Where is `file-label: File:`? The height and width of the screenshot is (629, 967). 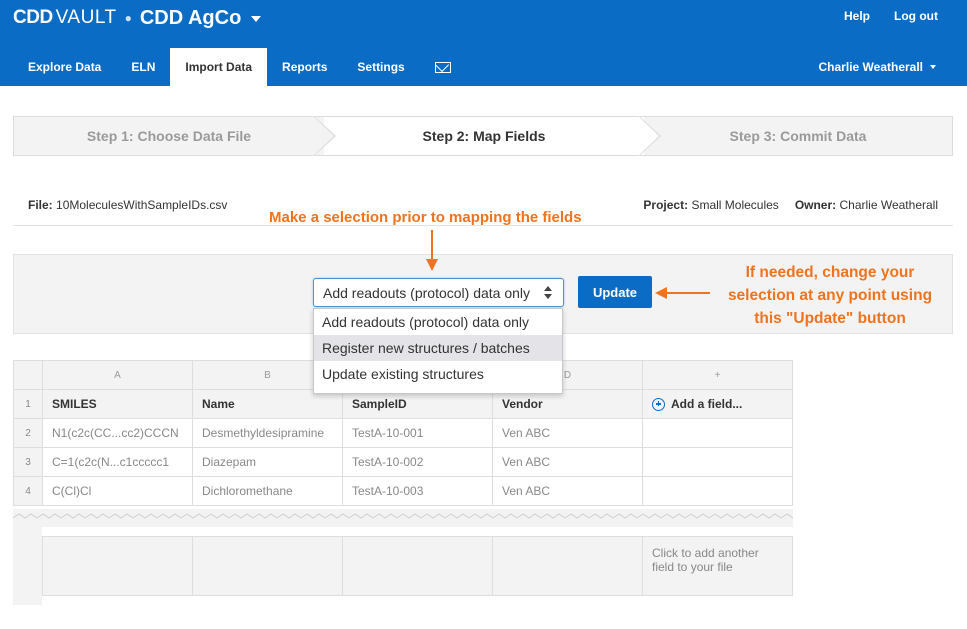 file-label: File: is located at coordinates (40, 205).